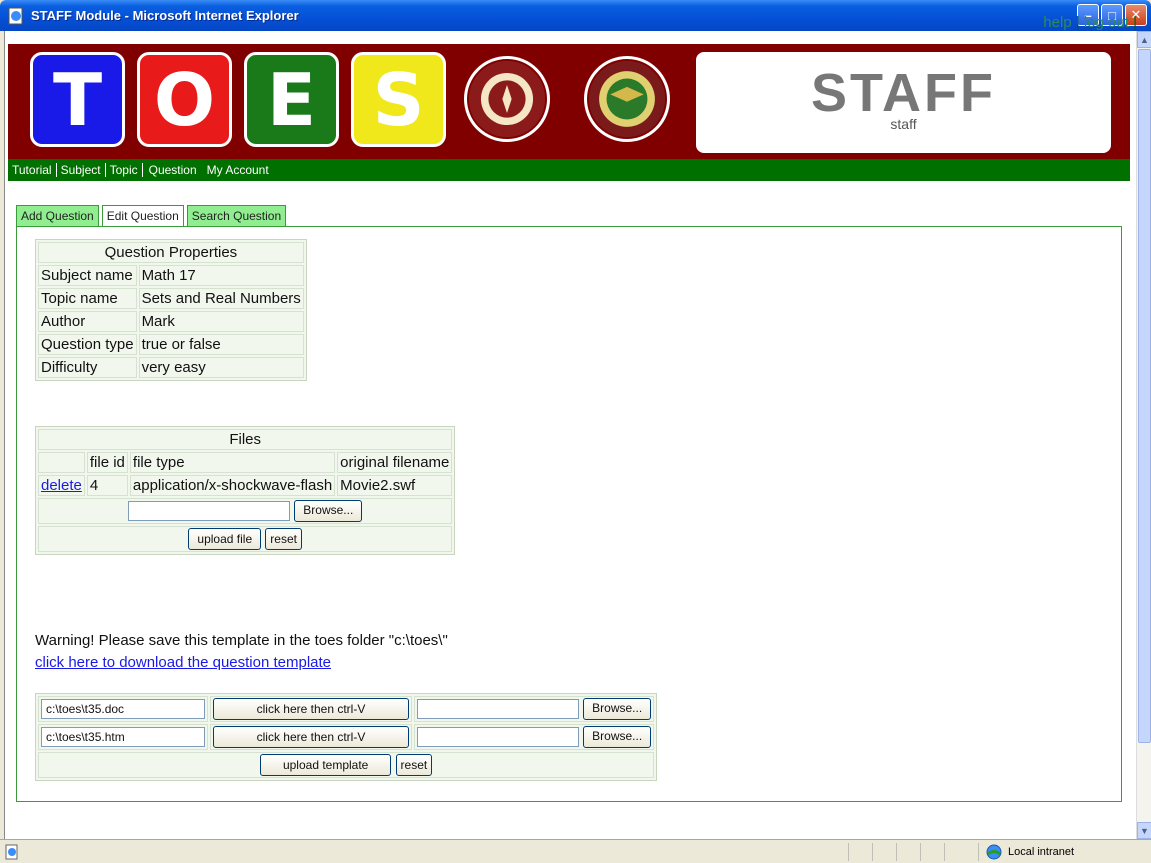 This screenshot has height=863, width=1151. Describe the element at coordinates (903, 93) in the screenshot. I see `role-title: STAFF` at that location.